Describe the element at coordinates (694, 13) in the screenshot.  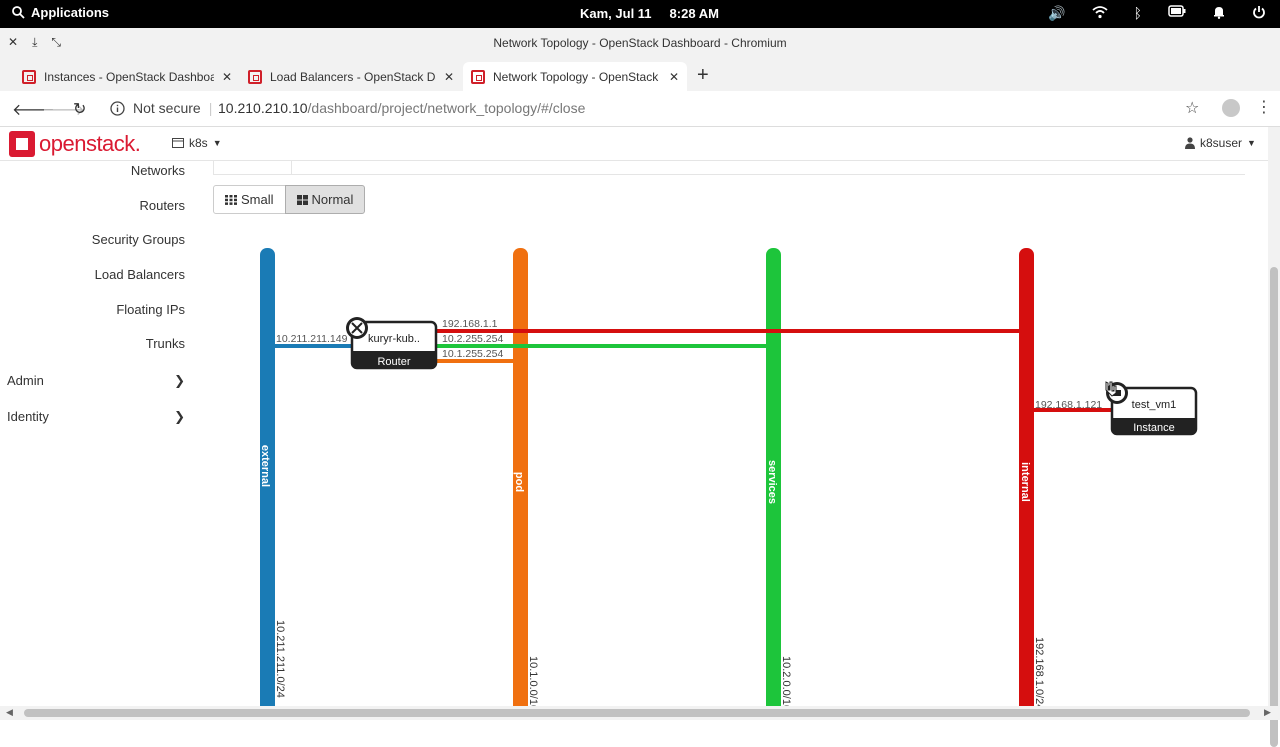
I see `clock-time: 8:28 AM` at that location.